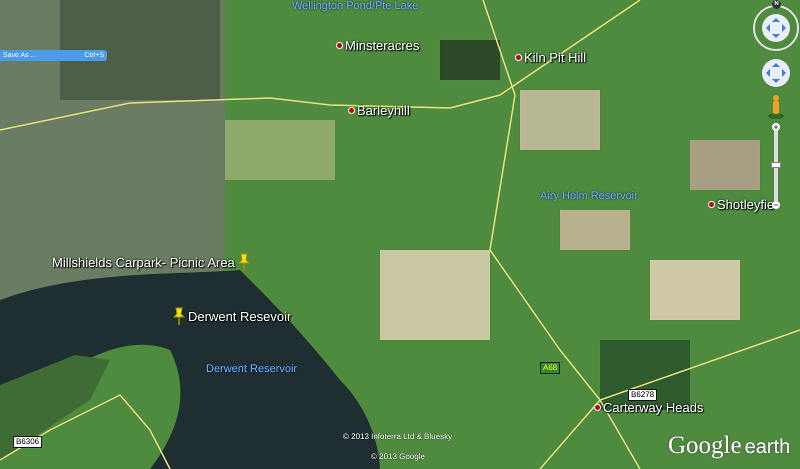 The image size is (800, 469). I want to click on logo-product-name: earth, so click(767, 447).